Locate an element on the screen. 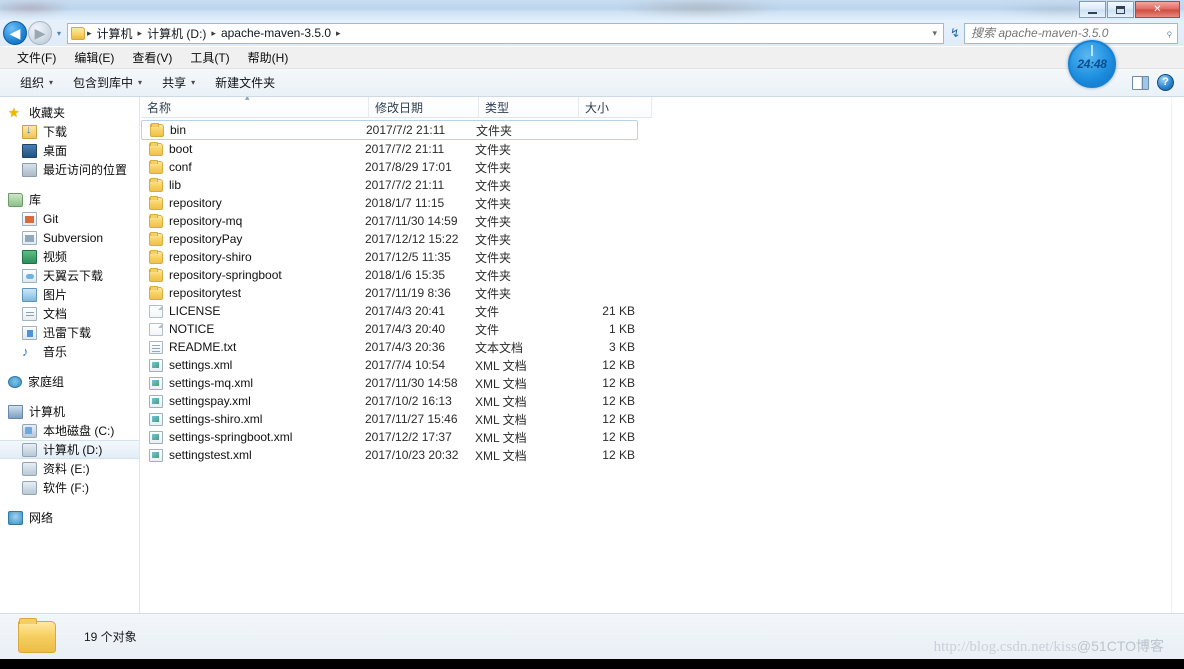 The width and height of the screenshot is (1184, 669). maximize-icon is located at coordinates (1120, 9).